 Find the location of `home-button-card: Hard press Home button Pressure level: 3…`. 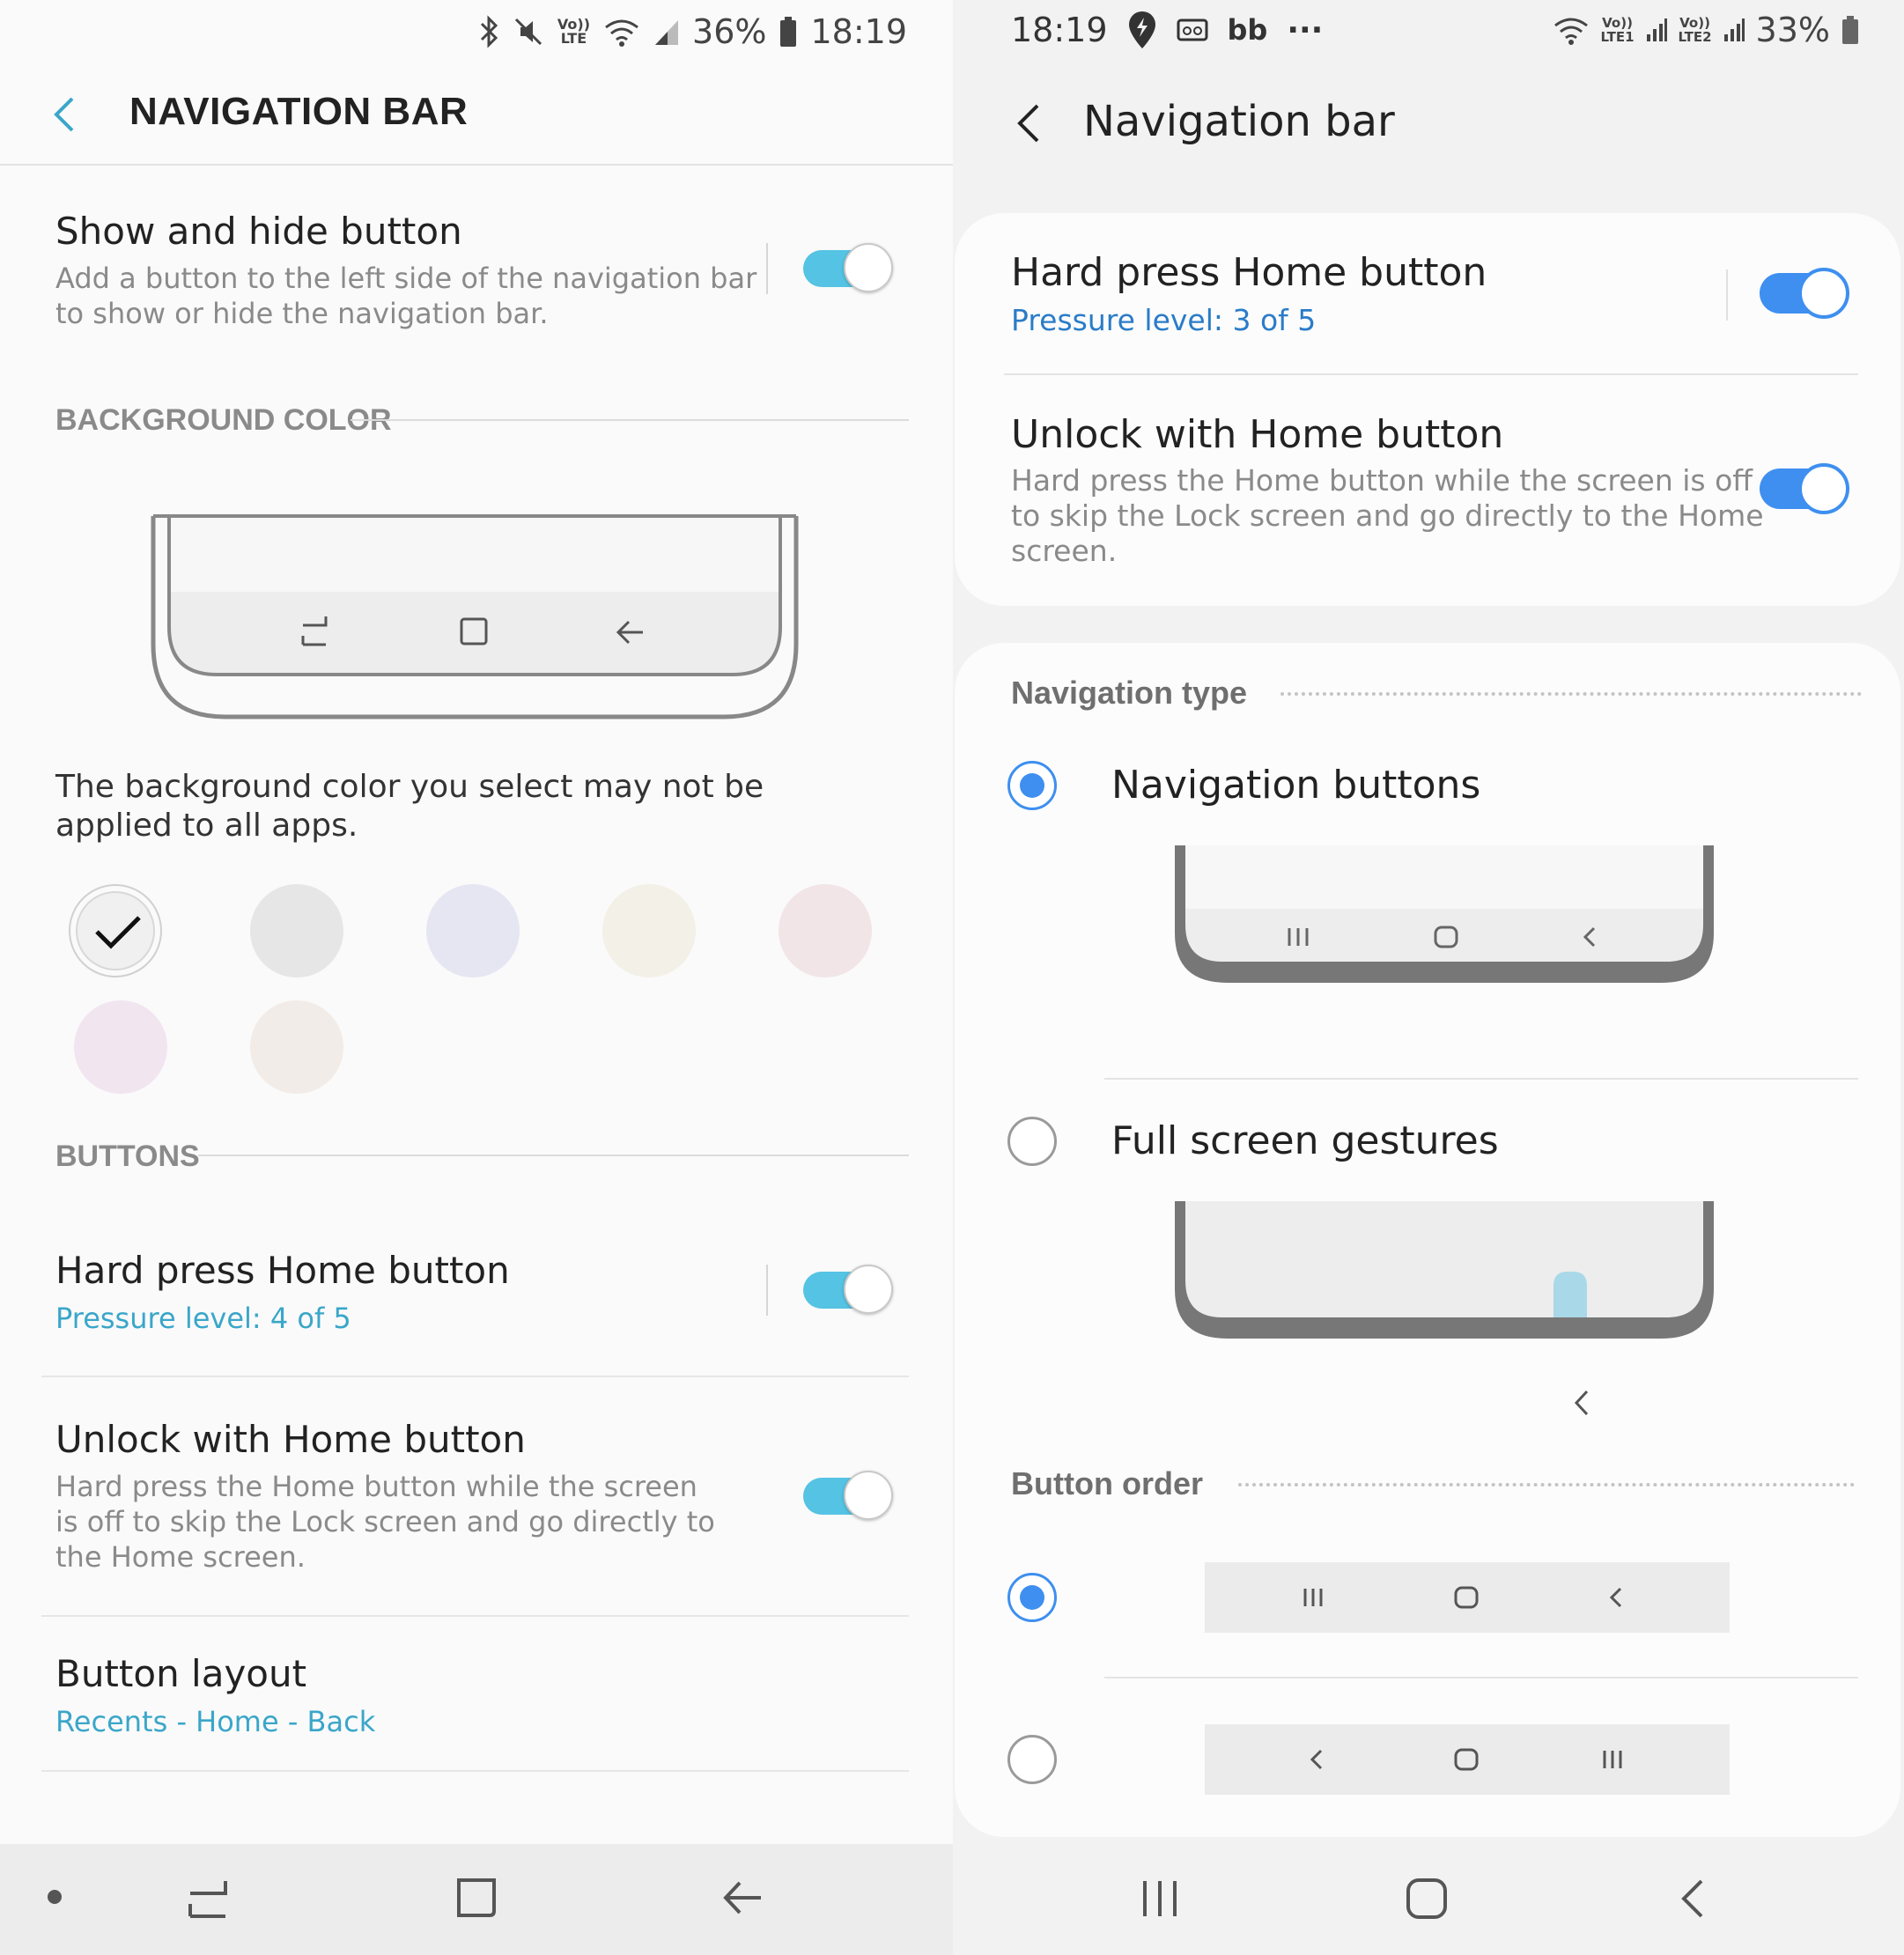

home-button-card: Hard press Home button Pressure level: 3… is located at coordinates (1427, 409).